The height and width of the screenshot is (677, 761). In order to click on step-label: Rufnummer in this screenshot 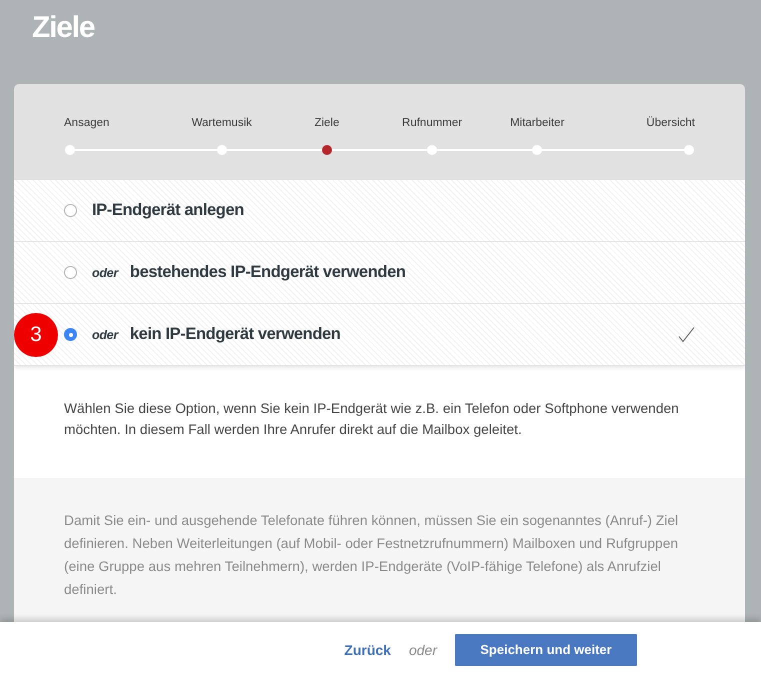, I will do `click(432, 123)`.